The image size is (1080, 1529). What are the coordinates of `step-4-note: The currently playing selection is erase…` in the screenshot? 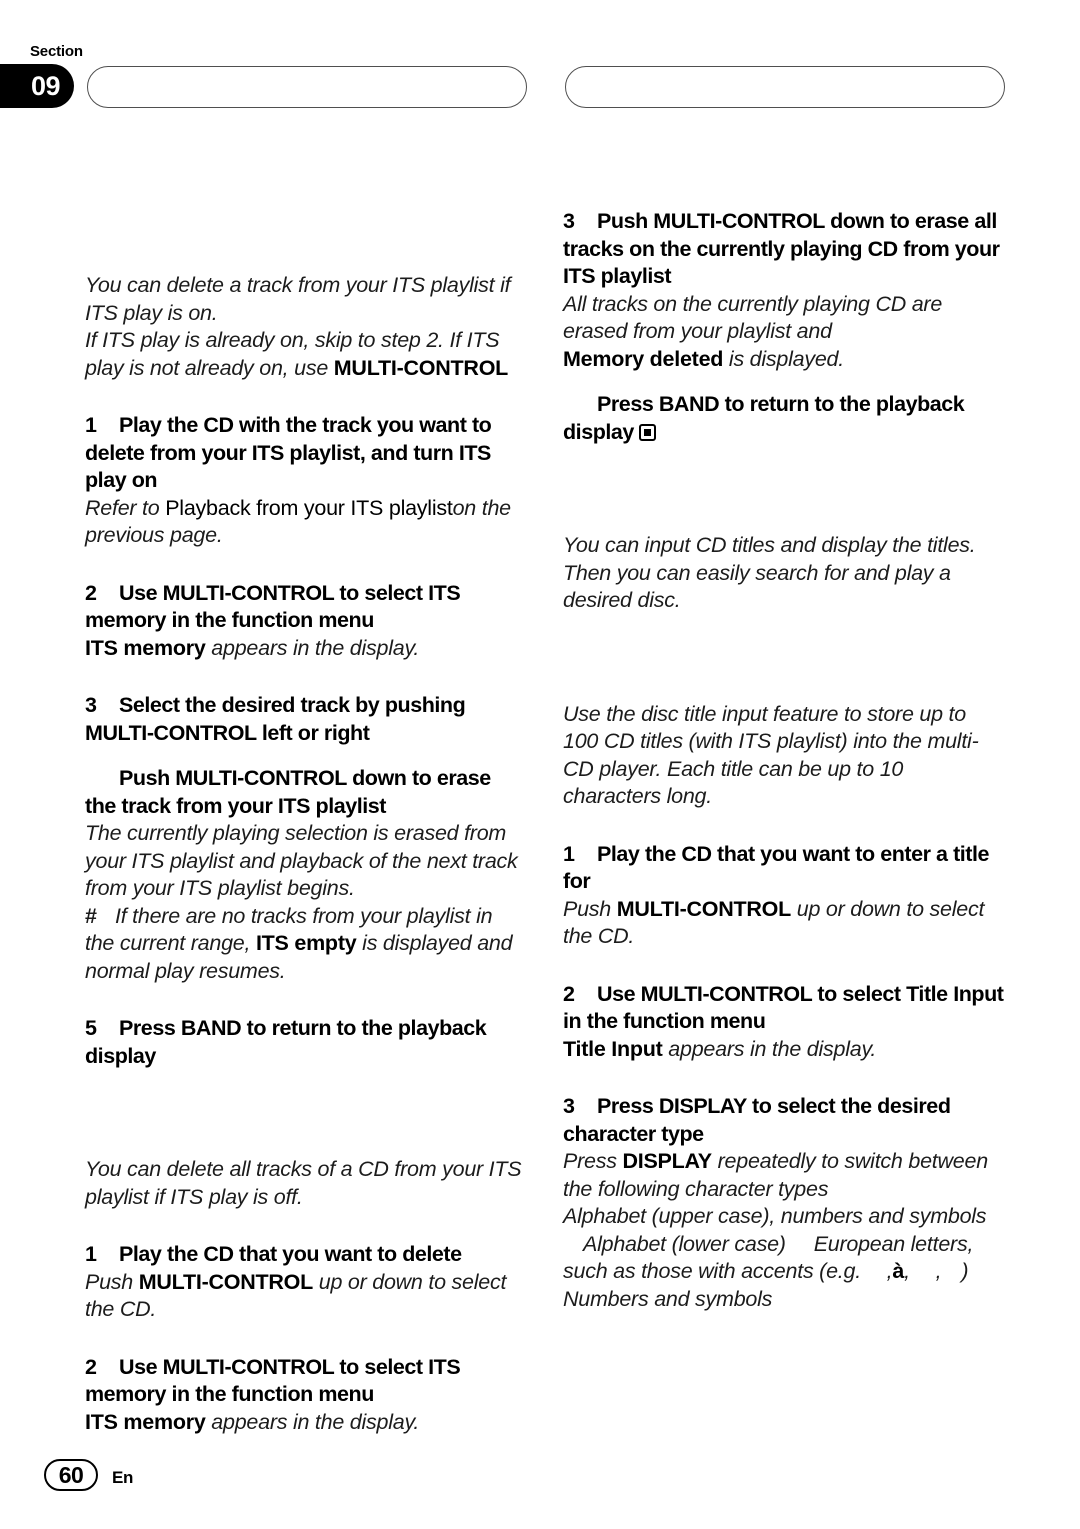 It's located at (301, 860).